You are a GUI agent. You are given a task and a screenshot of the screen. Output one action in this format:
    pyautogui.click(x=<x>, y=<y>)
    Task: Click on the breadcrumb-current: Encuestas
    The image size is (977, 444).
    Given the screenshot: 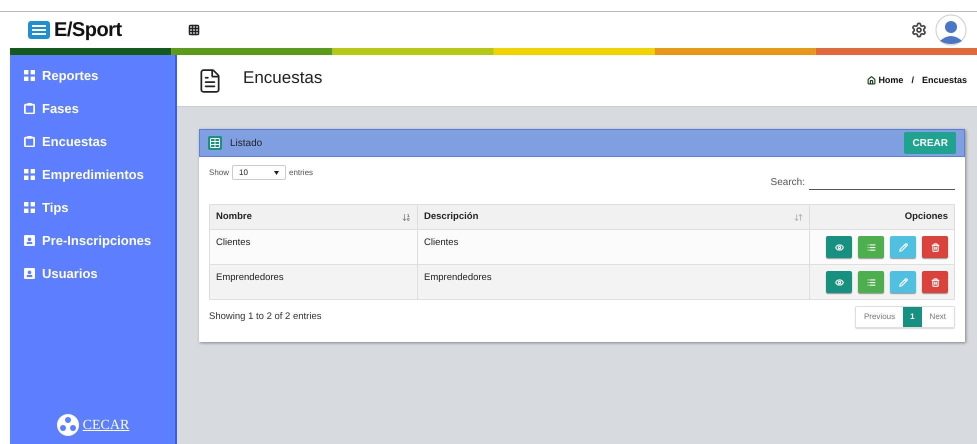 What is the action you would take?
    pyautogui.click(x=944, y=80)
    